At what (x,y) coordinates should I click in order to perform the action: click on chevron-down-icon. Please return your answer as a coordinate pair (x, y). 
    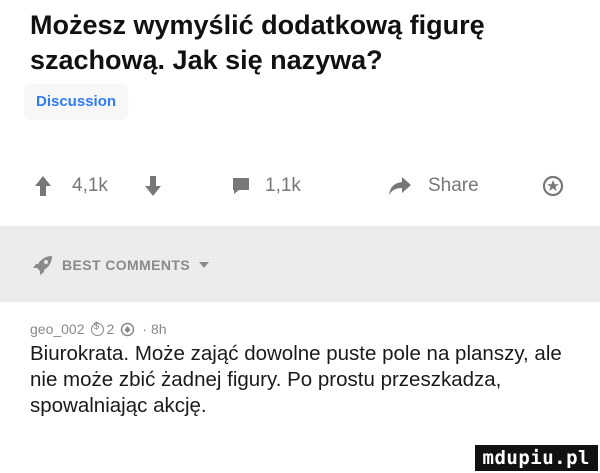
    Looking at the image, I should click on (204, 265).